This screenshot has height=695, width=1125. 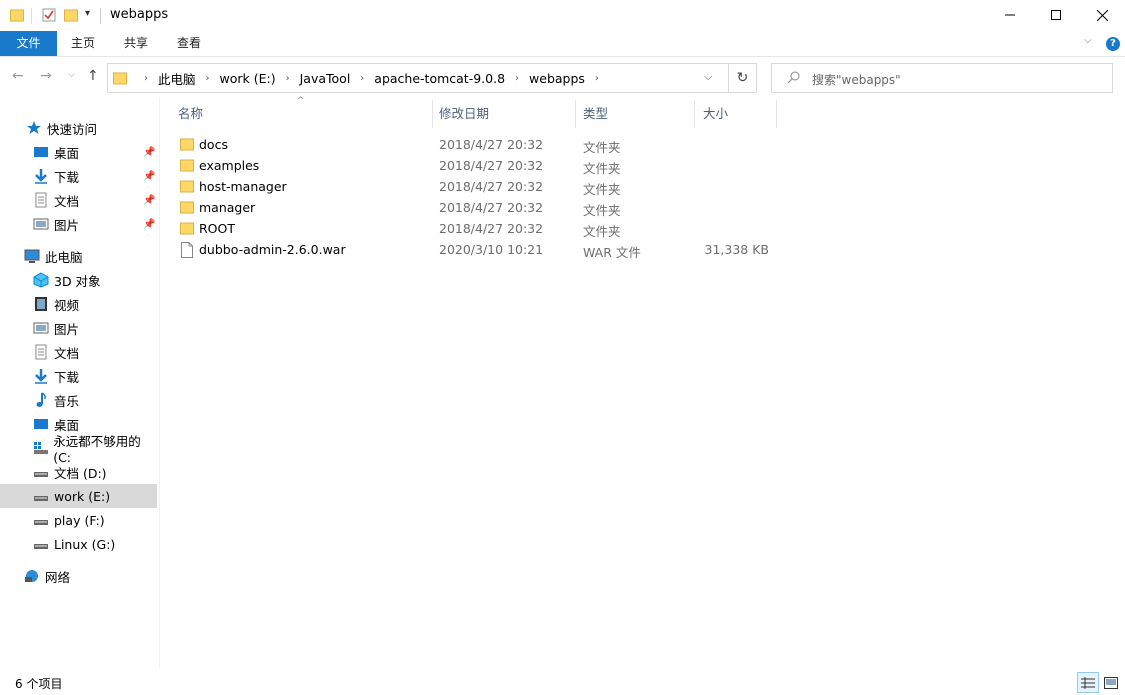 I want to click on nav-quick-pictures: 图片 📌, so click(x=78, y=224).